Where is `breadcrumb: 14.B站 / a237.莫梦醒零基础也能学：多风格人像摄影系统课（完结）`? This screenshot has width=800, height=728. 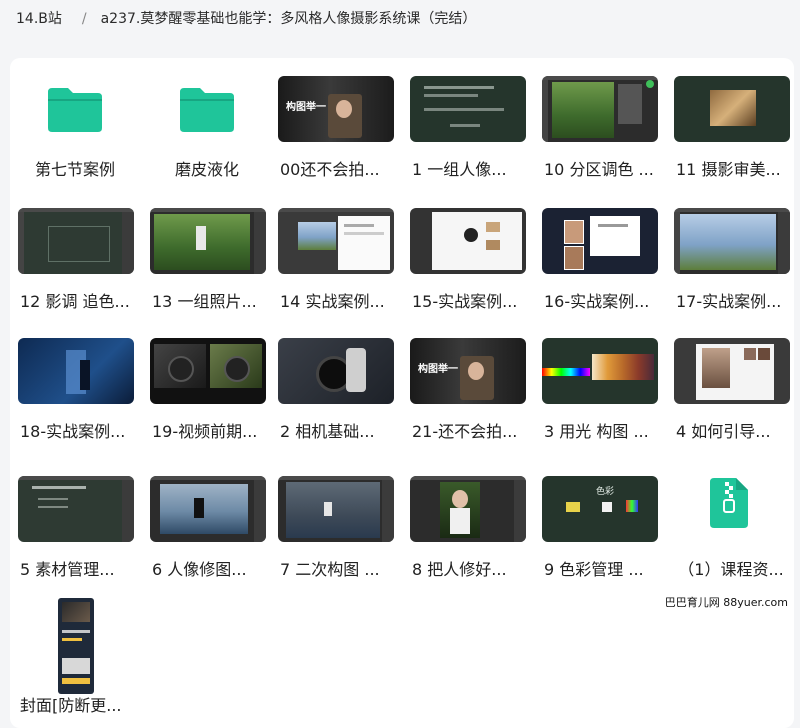 breadcrumb: 14.B站 / a237.莫梦醒零基础也能学：多风格人像摄影系统课（完结） is located at coordinates (246, 19).